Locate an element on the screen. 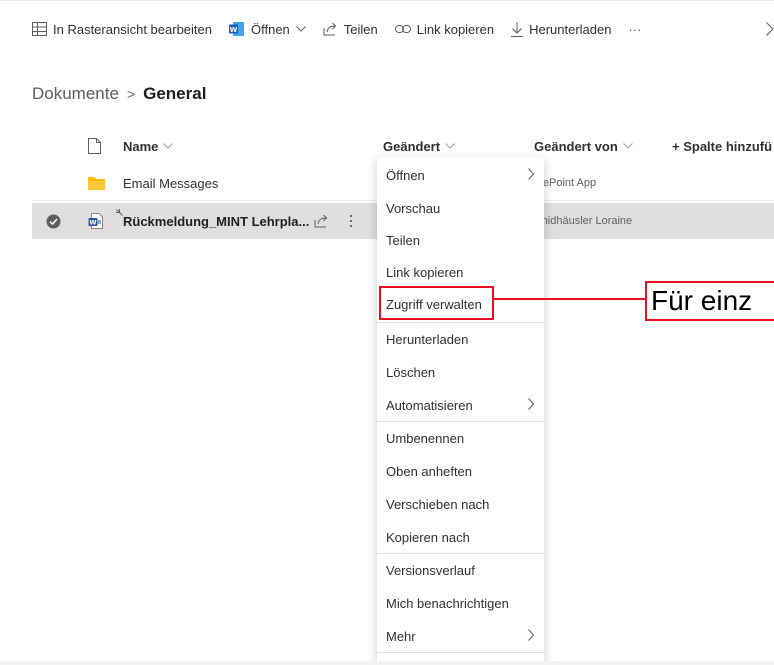 This screenshot has width=774, height=665. menu-item-label: Mehr is located at coordinates (401, 636).